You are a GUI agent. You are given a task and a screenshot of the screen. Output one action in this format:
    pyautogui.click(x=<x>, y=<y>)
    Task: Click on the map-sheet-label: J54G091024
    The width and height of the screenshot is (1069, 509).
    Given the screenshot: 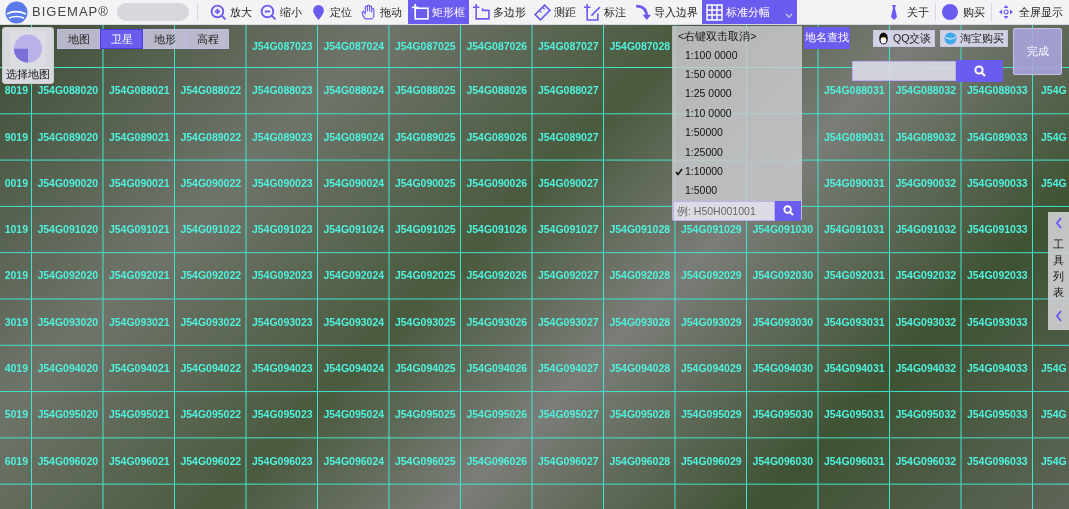 What is the action you would take?
    pyautogui.click(x=354, y=230)
    